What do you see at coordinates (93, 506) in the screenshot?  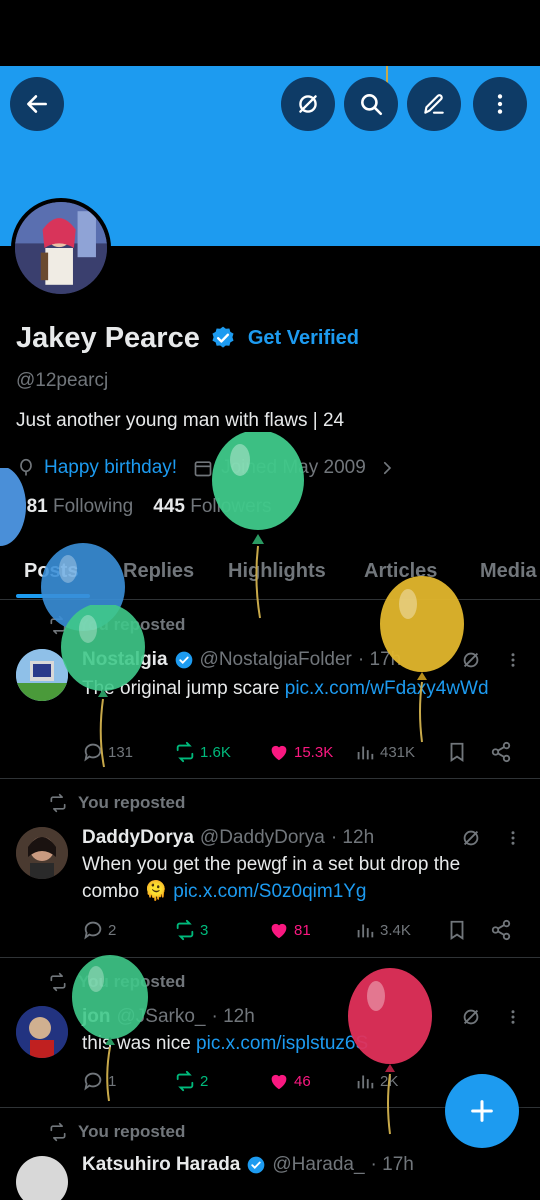 I see `following-label: Following` at bounding box center [93, 506].